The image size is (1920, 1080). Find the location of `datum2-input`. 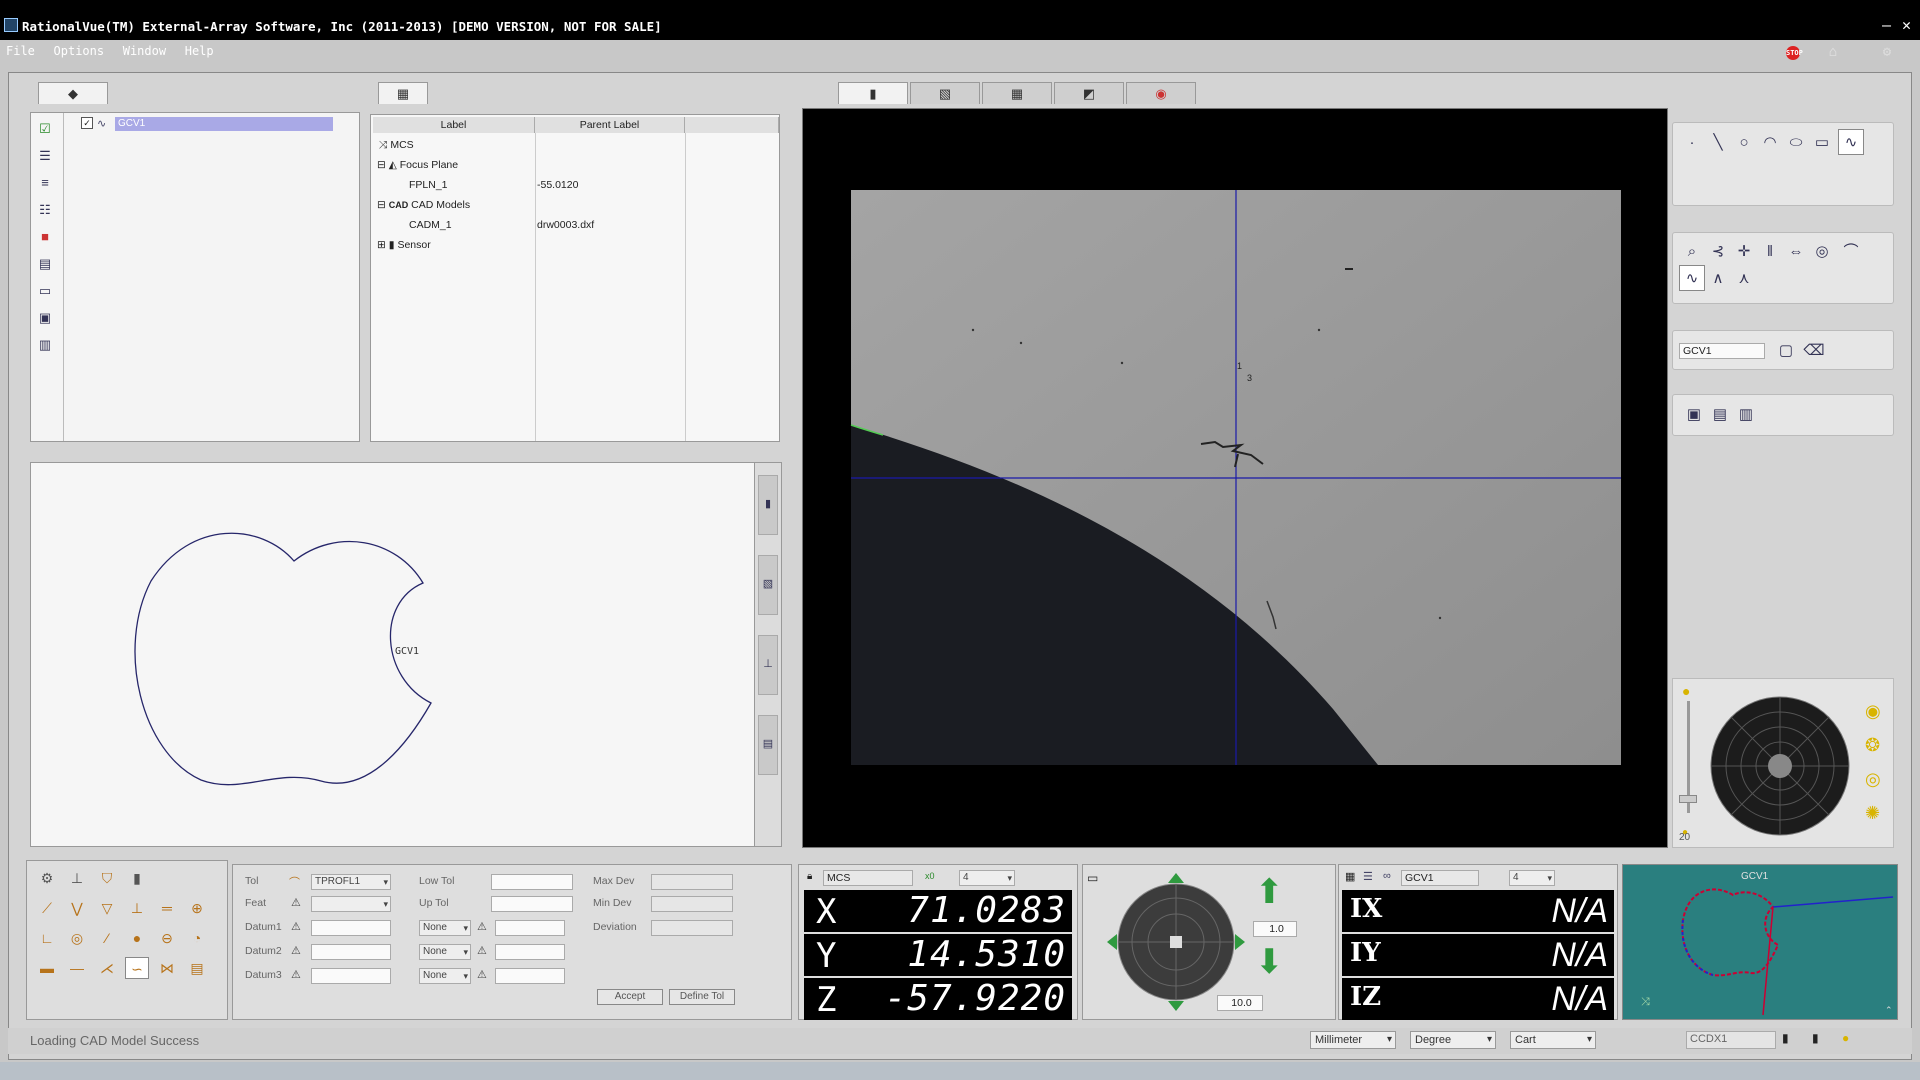

datum2-input is located at coordinates (351, 952).